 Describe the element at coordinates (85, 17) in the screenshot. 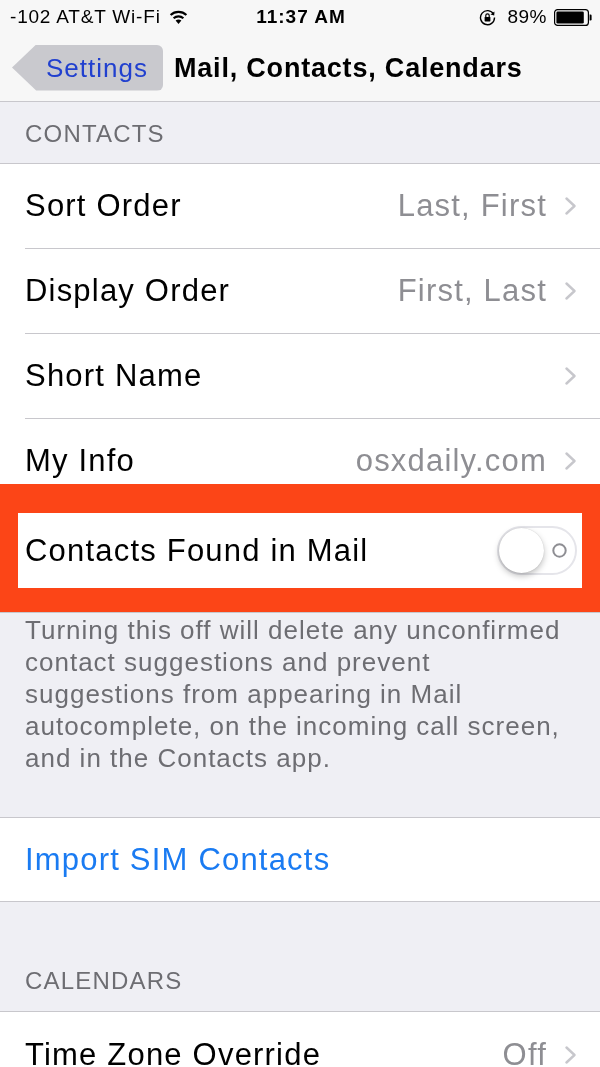

I see `carrier-text: -102 AT&T Wi-Fi` at that location.